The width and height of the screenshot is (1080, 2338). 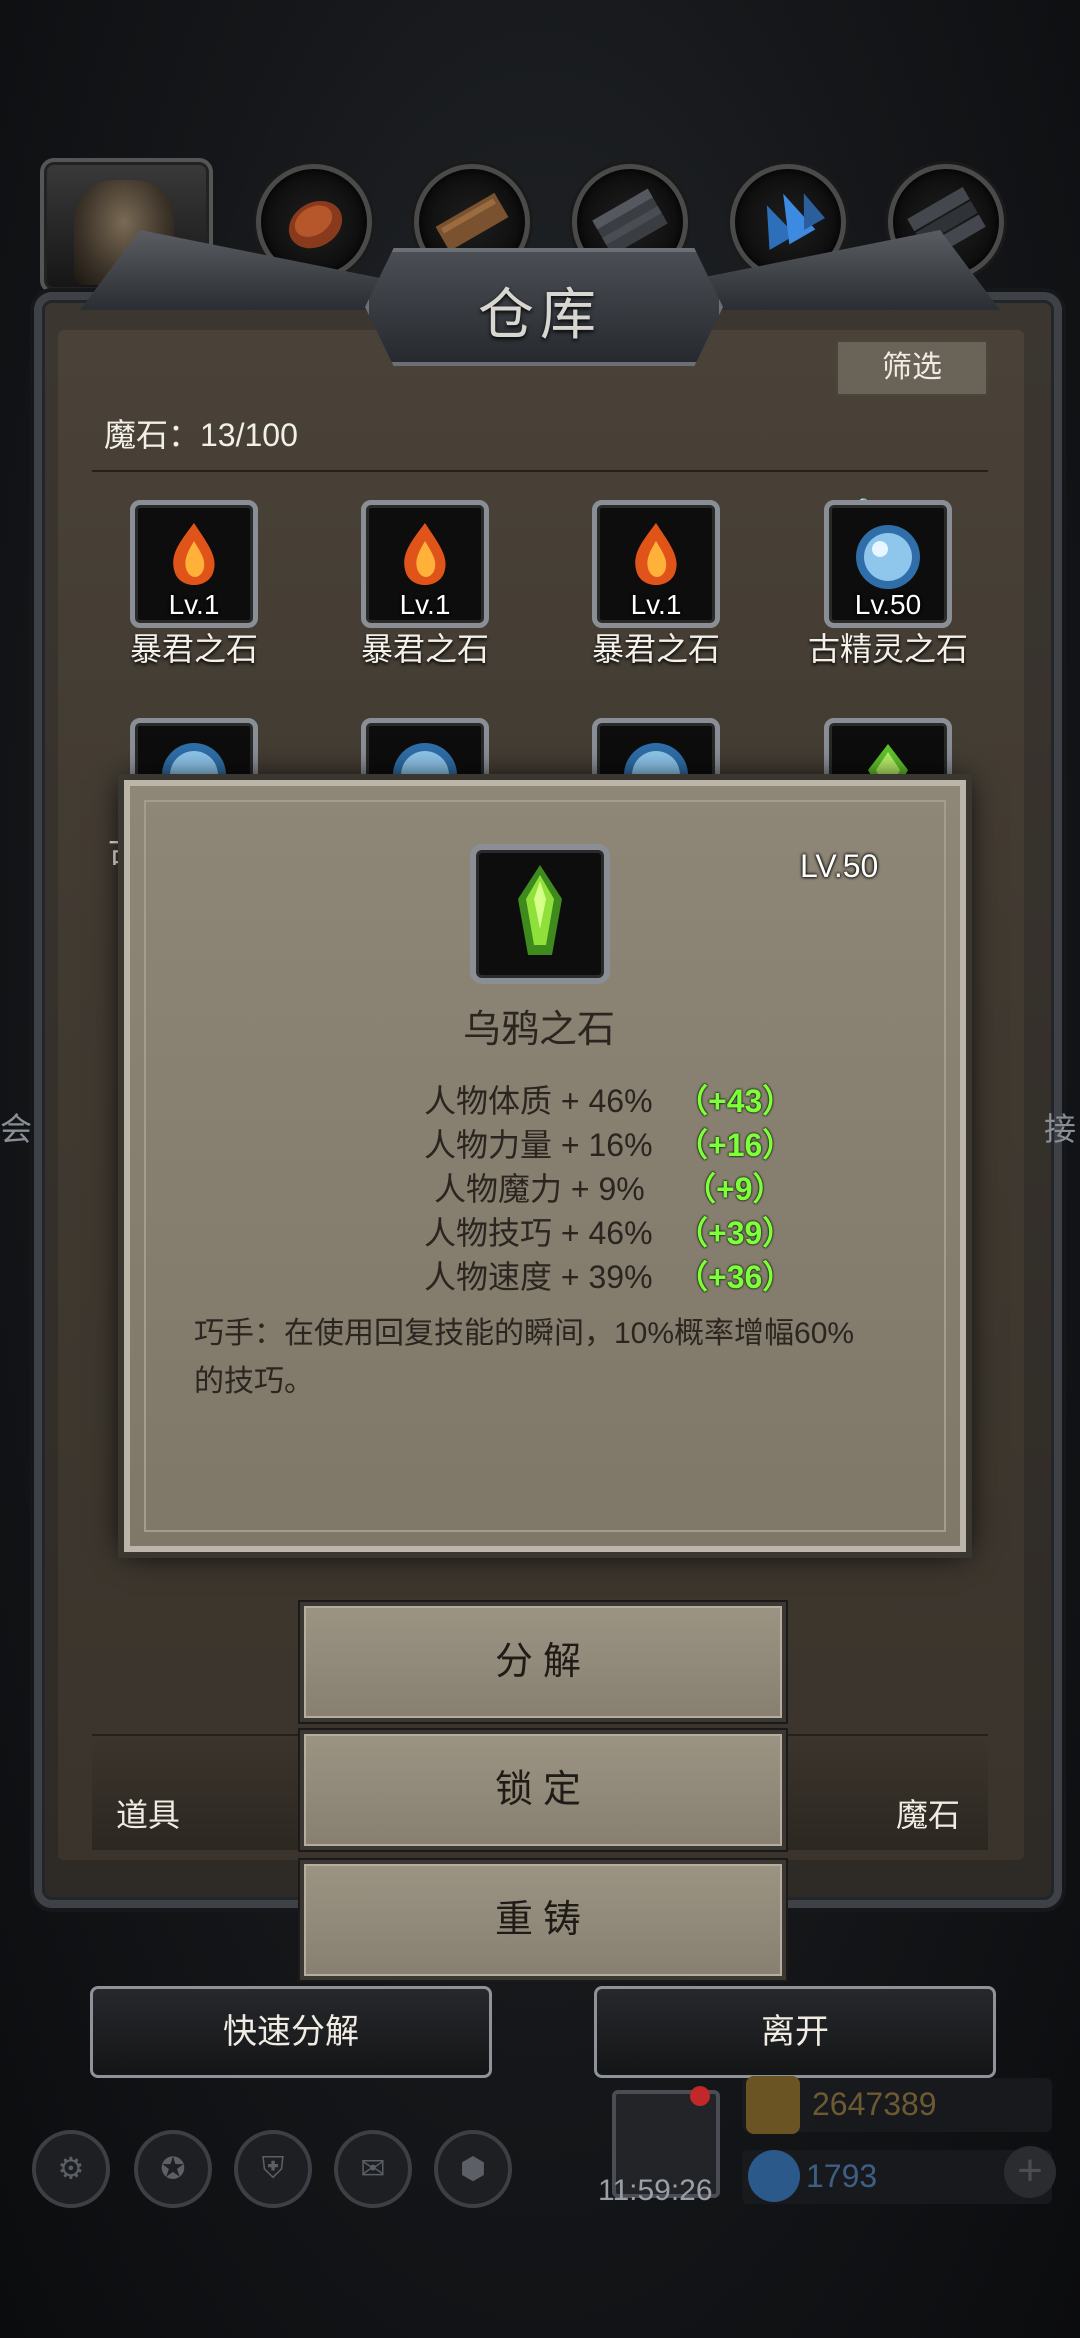 I want to click on popup-item-level: LV.50, so click(x=839, y=866).